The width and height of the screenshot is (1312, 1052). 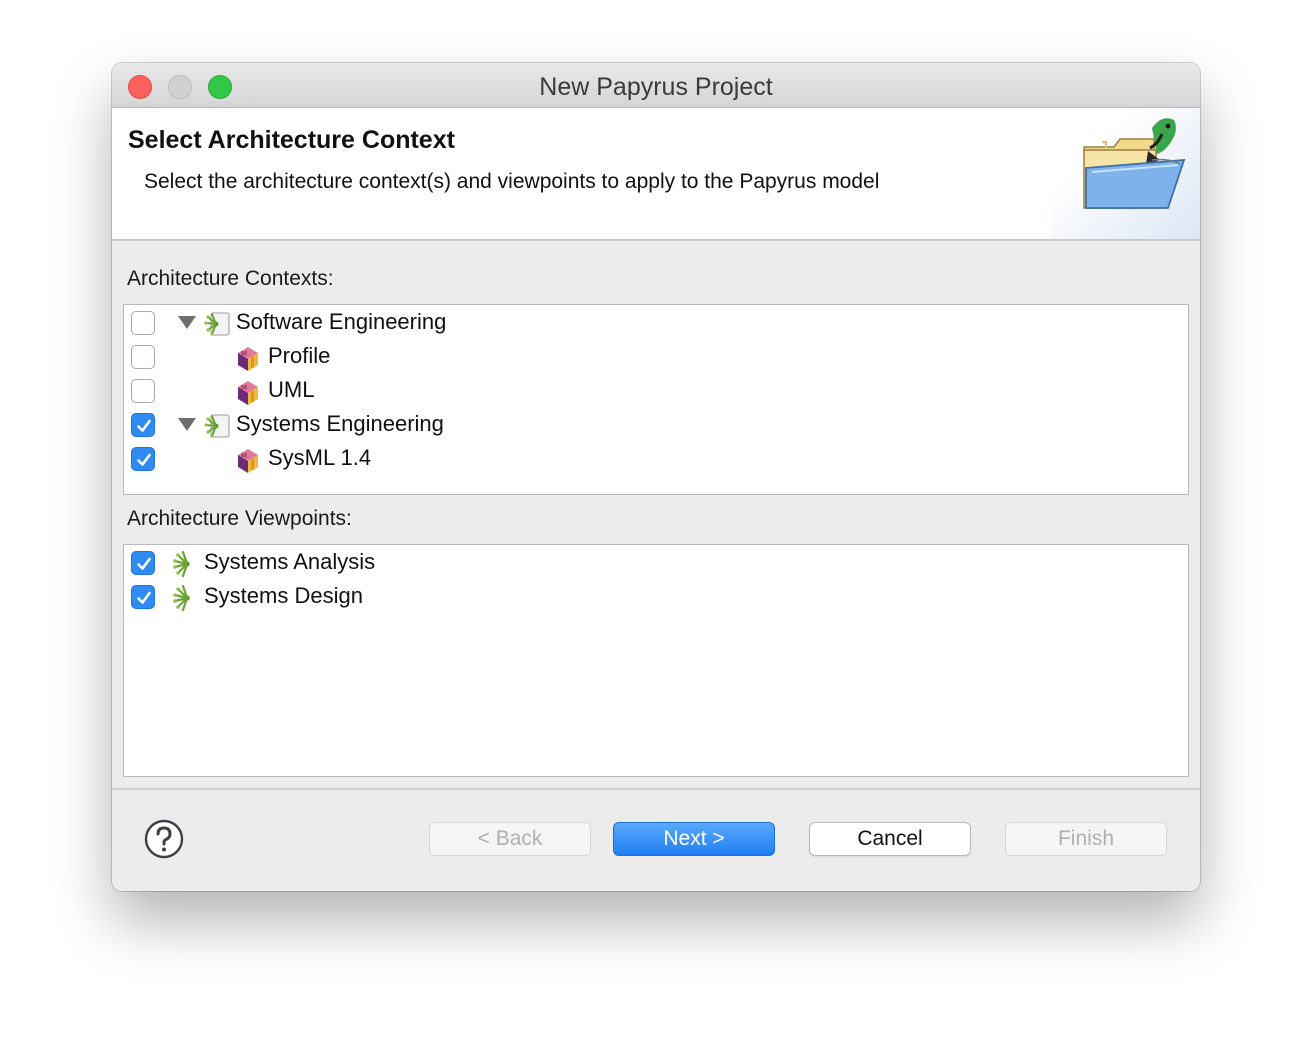 I want to click on checkbox-systems-design, so click(x=143, y=597).